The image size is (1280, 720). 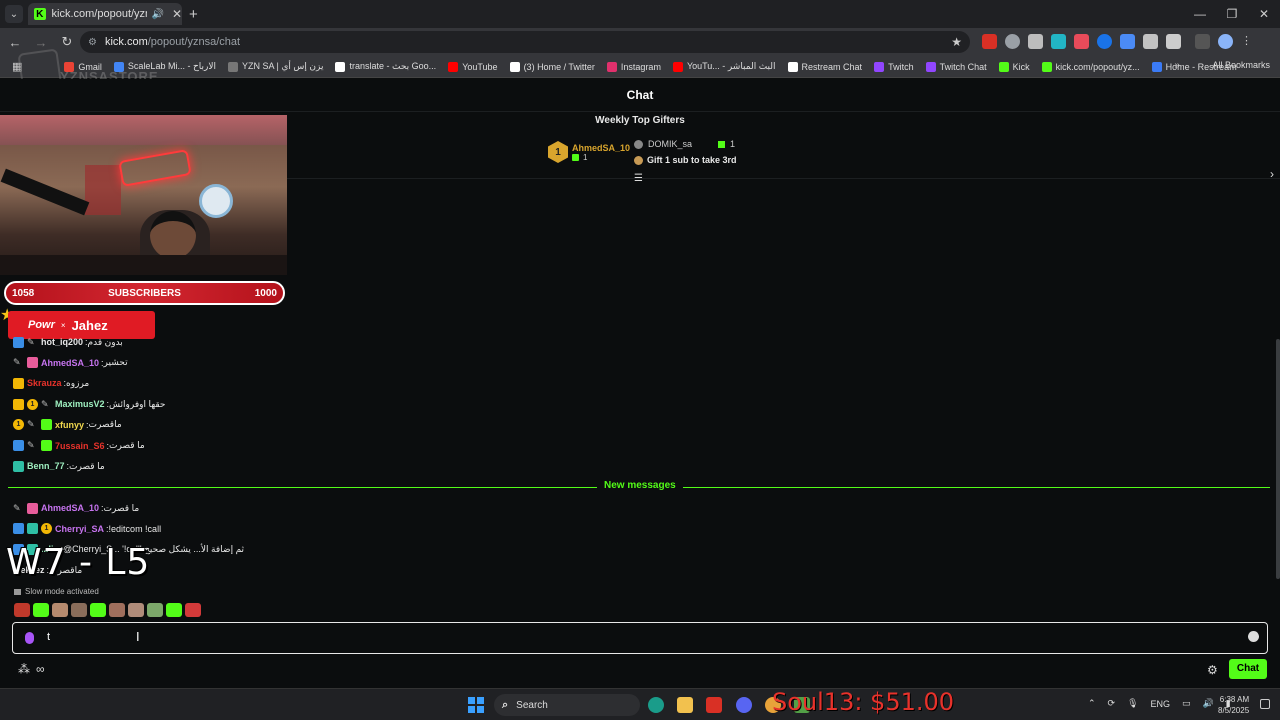 What do you see at coordinates (1035, 41) in the screenshot?
I see `extension-gray-icon` at bounding box center [1035, 41].